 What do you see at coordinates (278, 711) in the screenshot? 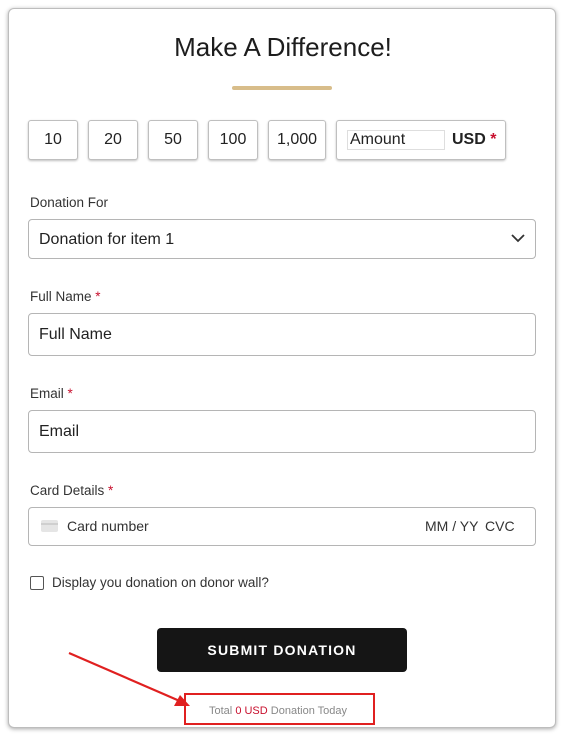
I see `donation-total-text: Total 0 USD Donation Today` at bounding box center [278, 711].